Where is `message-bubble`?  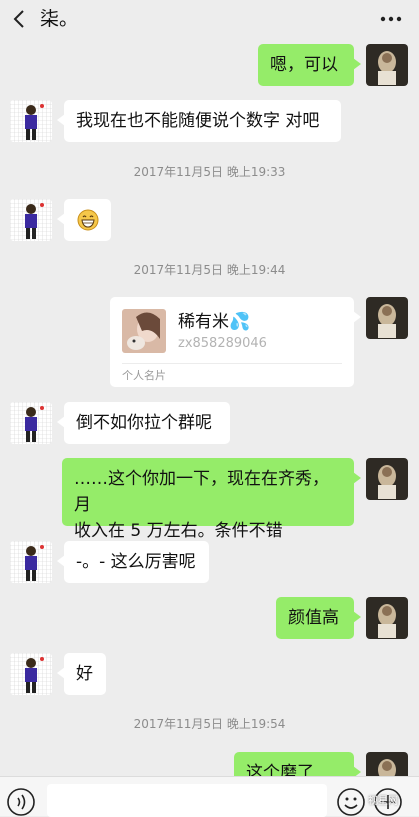
message-bubble is located at coordinates (84, 220).